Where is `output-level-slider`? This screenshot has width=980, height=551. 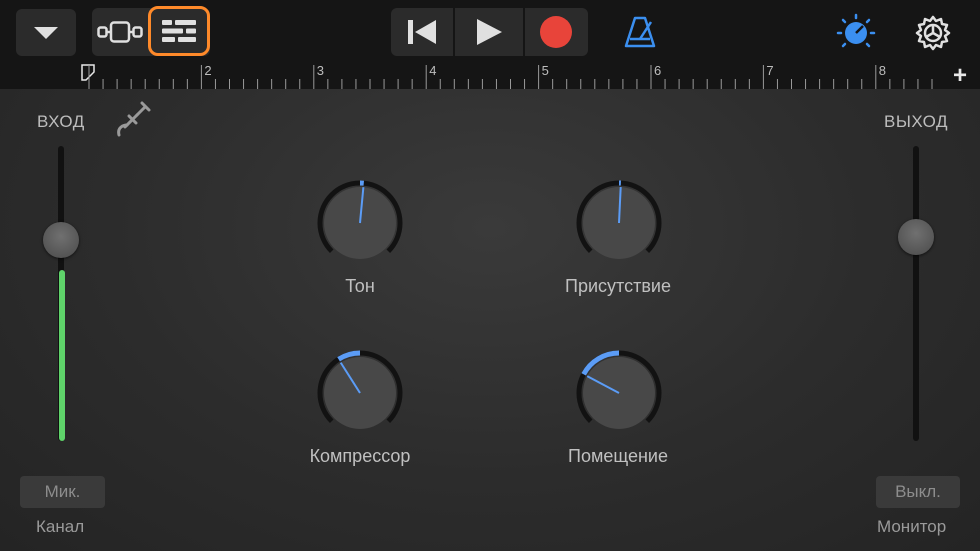 output-level-slider is located at coordinates (916, 237).